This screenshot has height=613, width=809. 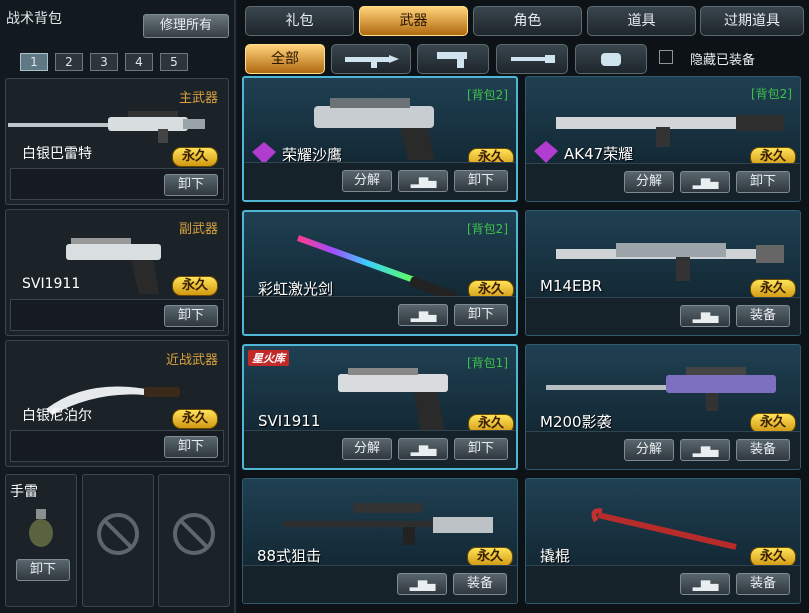 I want to click on sniper-rifle-icon, so click(x=106, y=127).